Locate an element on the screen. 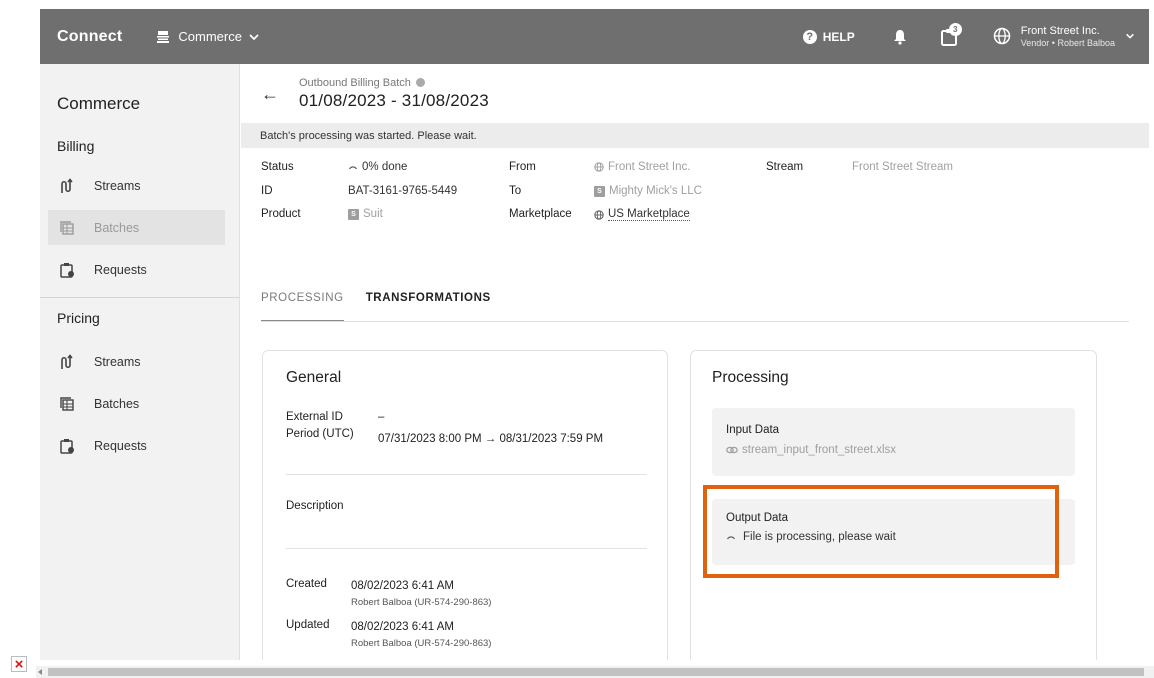 The image size is (1154, 678). info-icon is located at coordinates (420, 82).